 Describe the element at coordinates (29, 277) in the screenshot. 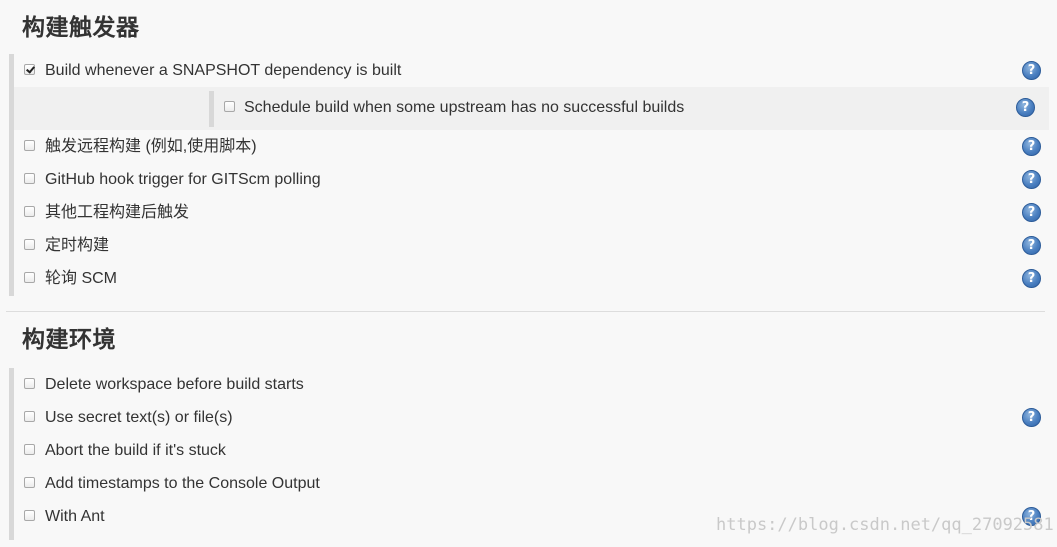

I see `poll-scm-checkbox` at that location.